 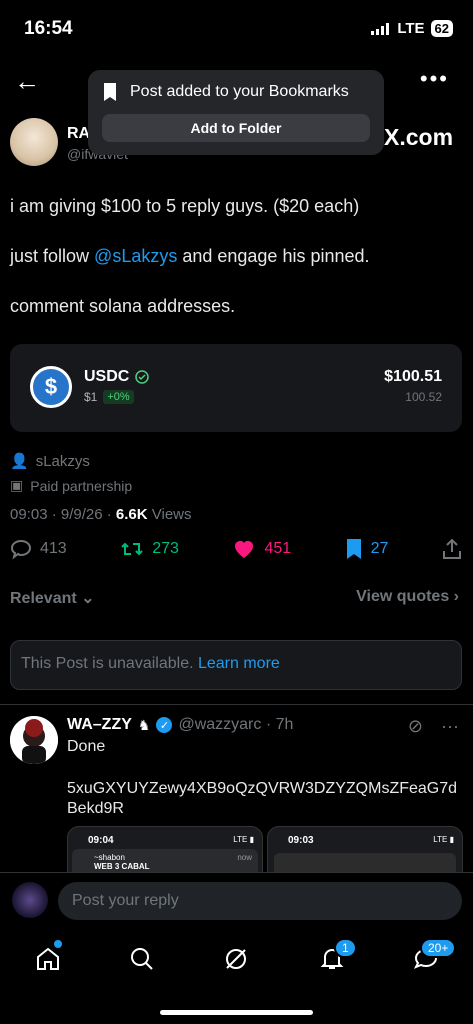 I want to click on reply-handle: @wazzyarc · 7h, so click(x=235, y=725).